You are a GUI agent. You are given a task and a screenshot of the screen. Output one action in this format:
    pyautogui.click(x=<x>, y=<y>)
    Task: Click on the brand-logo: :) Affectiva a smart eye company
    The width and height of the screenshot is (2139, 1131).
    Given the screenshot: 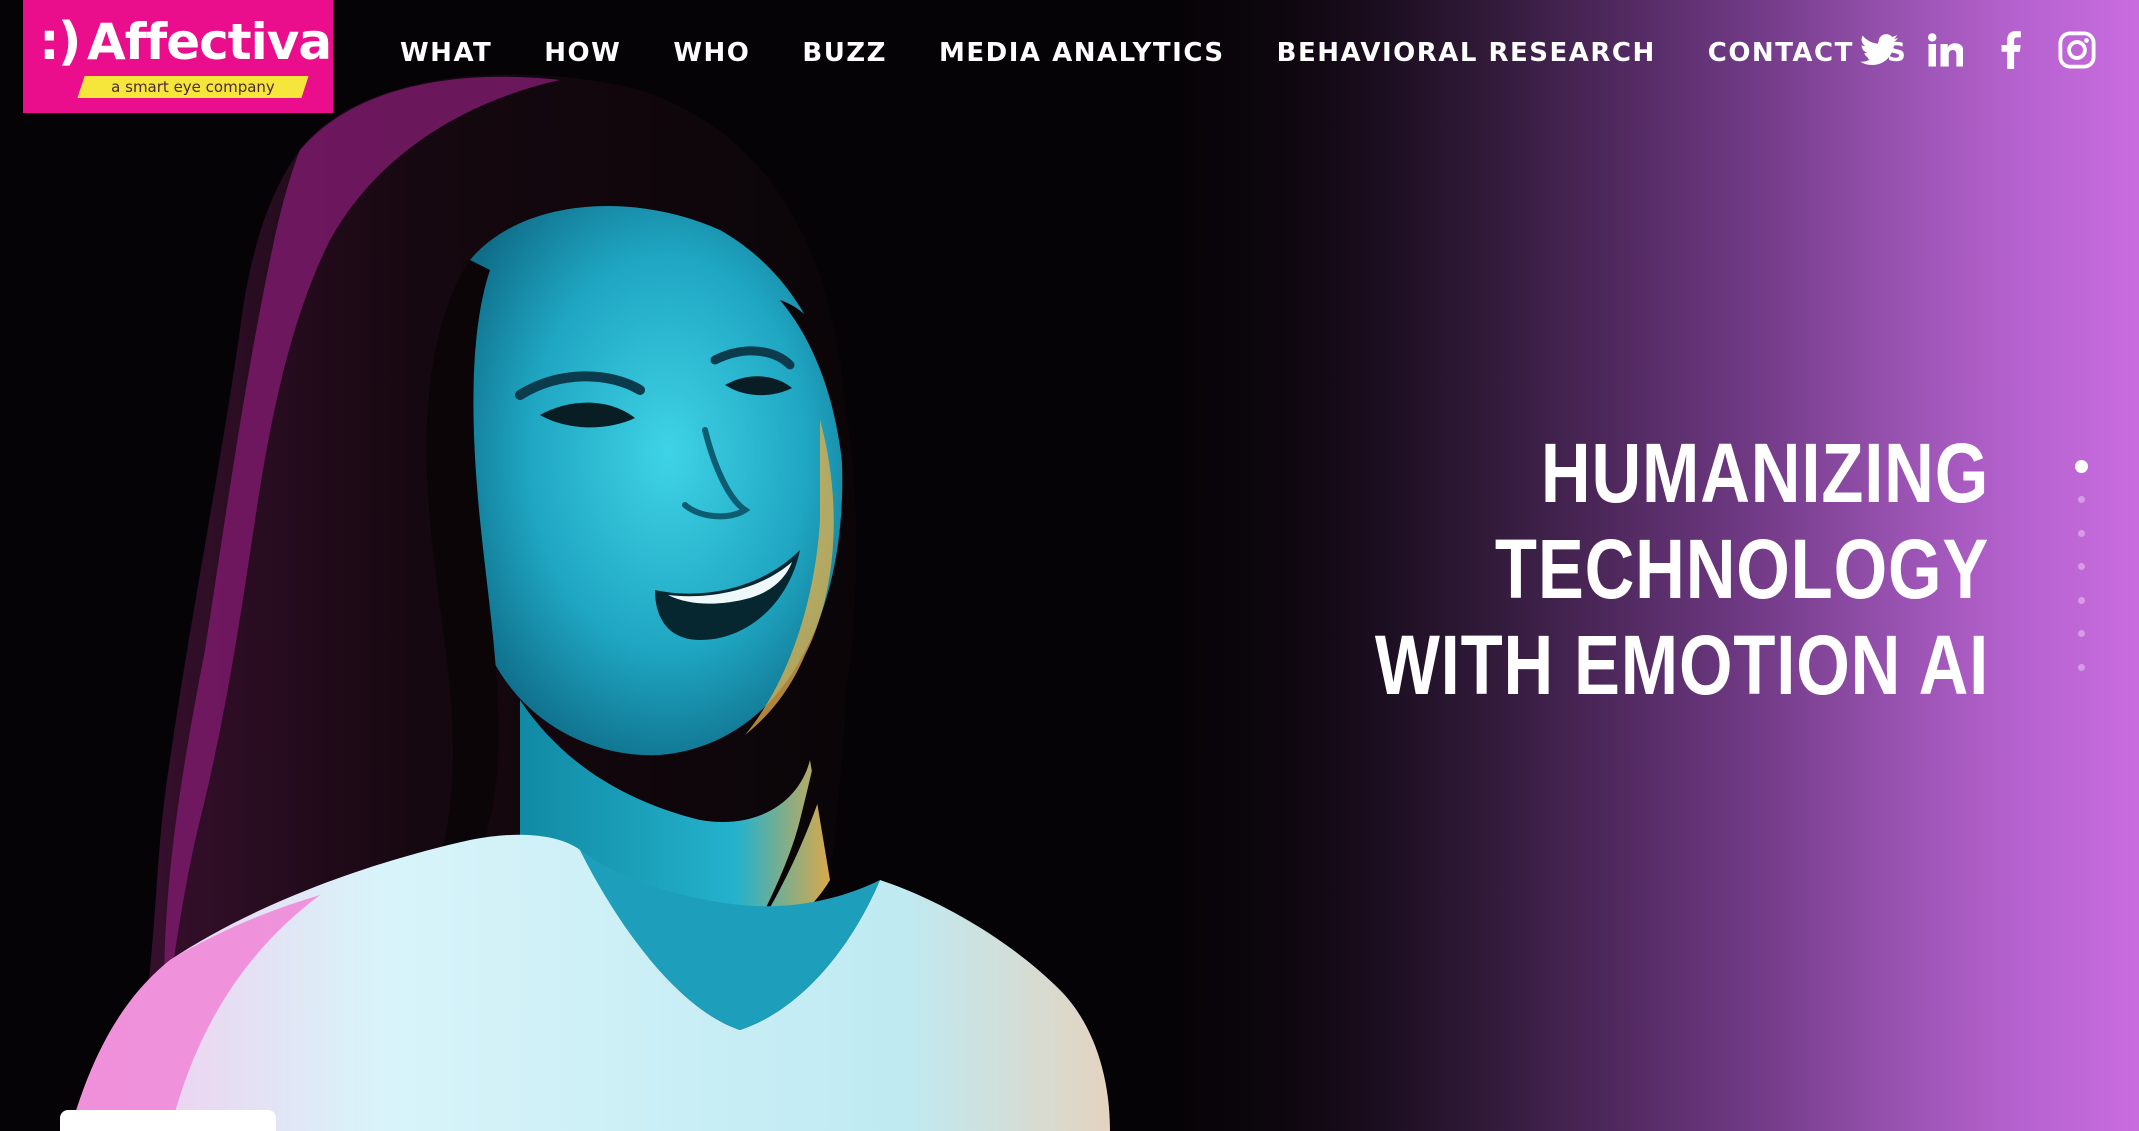 What is the action you would take?
    pyautogui.click(x=178, y=56)
    